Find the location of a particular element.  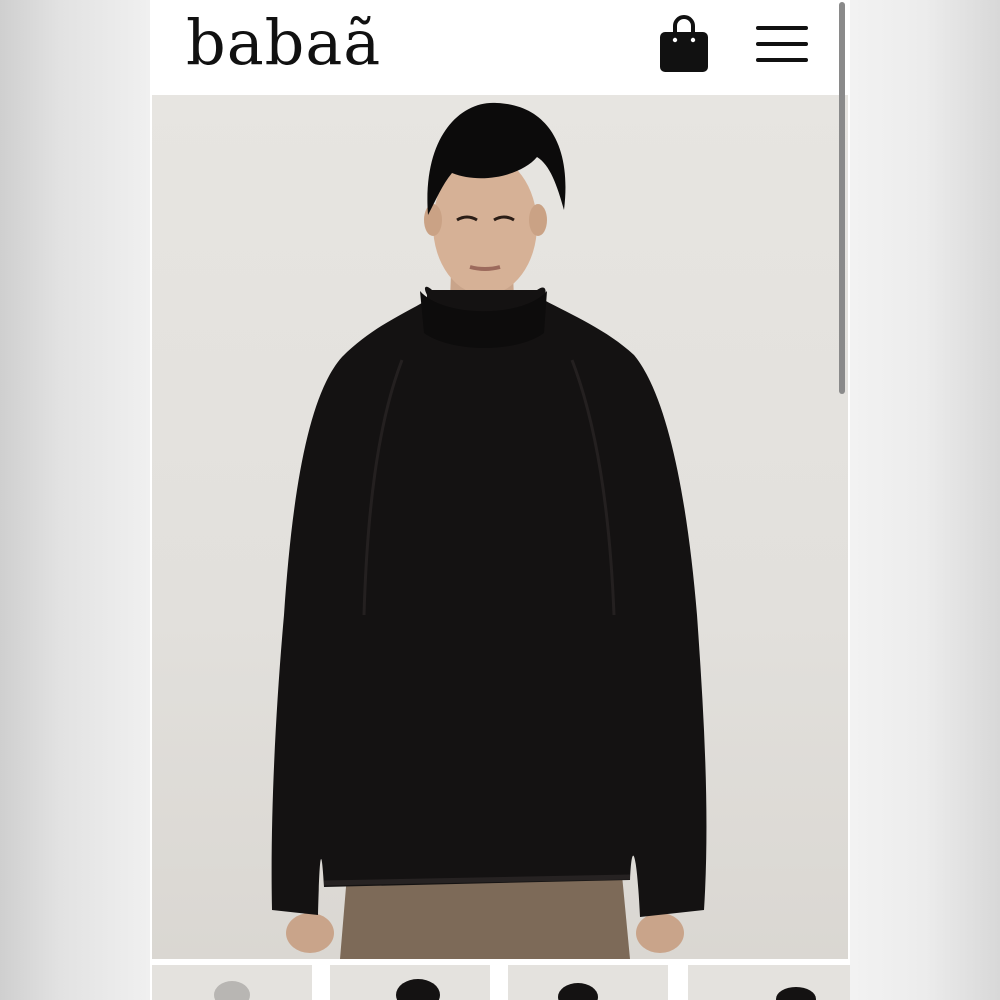

site-header: babaã is located at coordinates (500, 47).